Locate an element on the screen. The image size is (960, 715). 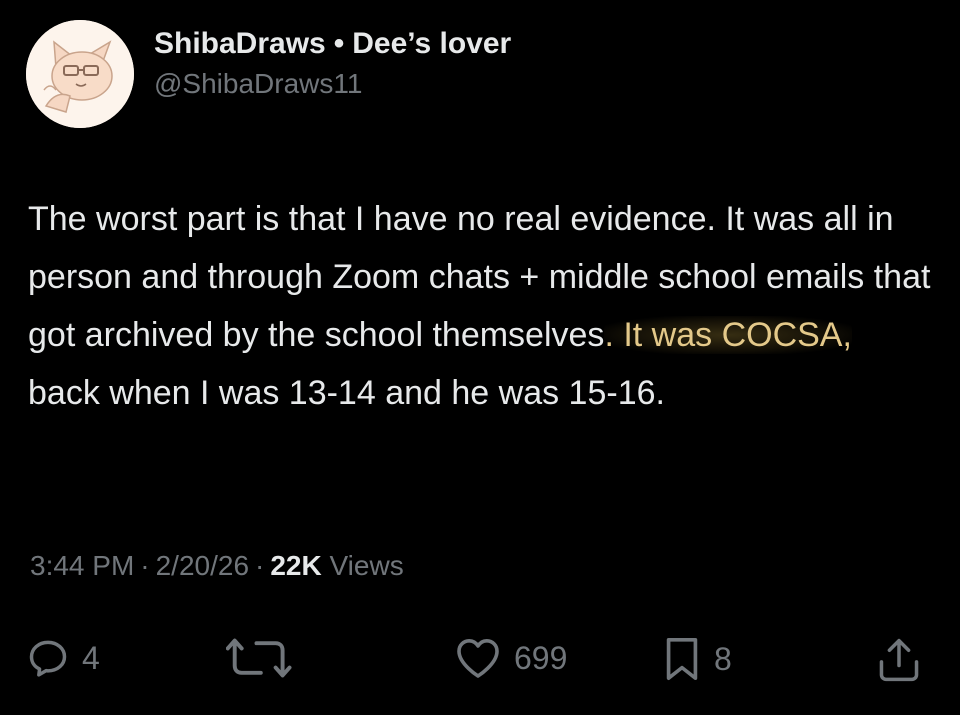
reply-button: 4 is located at coordinates (63, 658).